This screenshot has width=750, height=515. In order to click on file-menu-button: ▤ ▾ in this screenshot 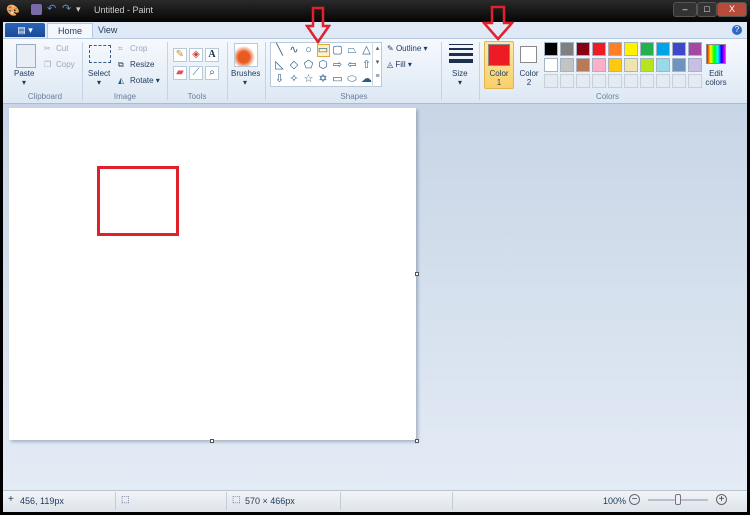, I will do `click(25, 30)`.